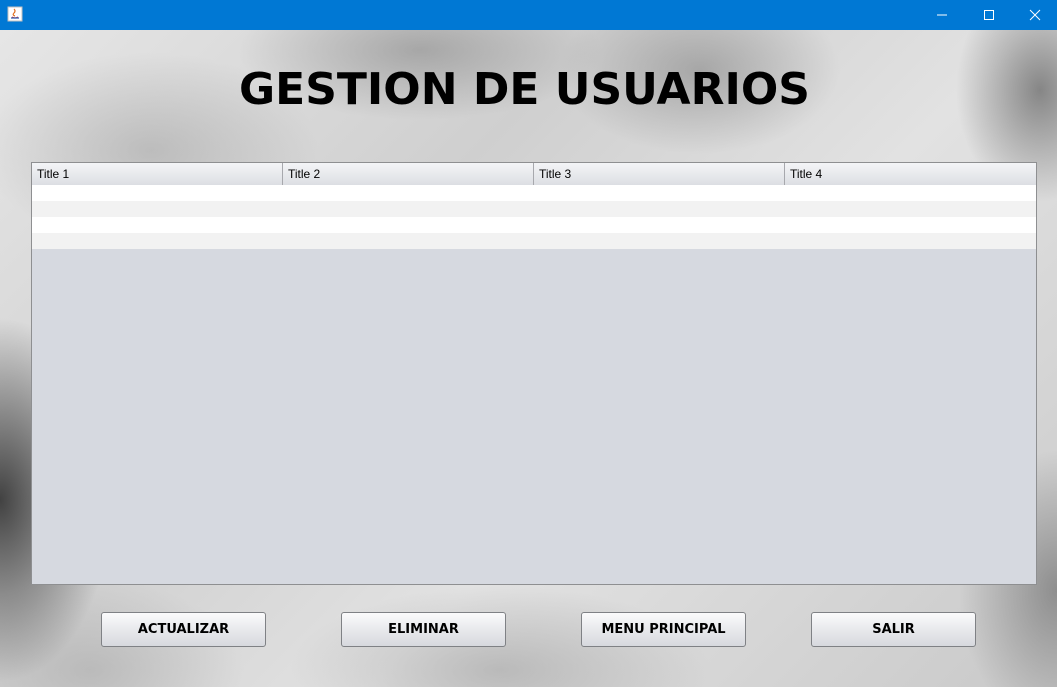 The width and height of the screenshot is (1057, 687). I want to click on column-header: Title 3, so click(659, 174).